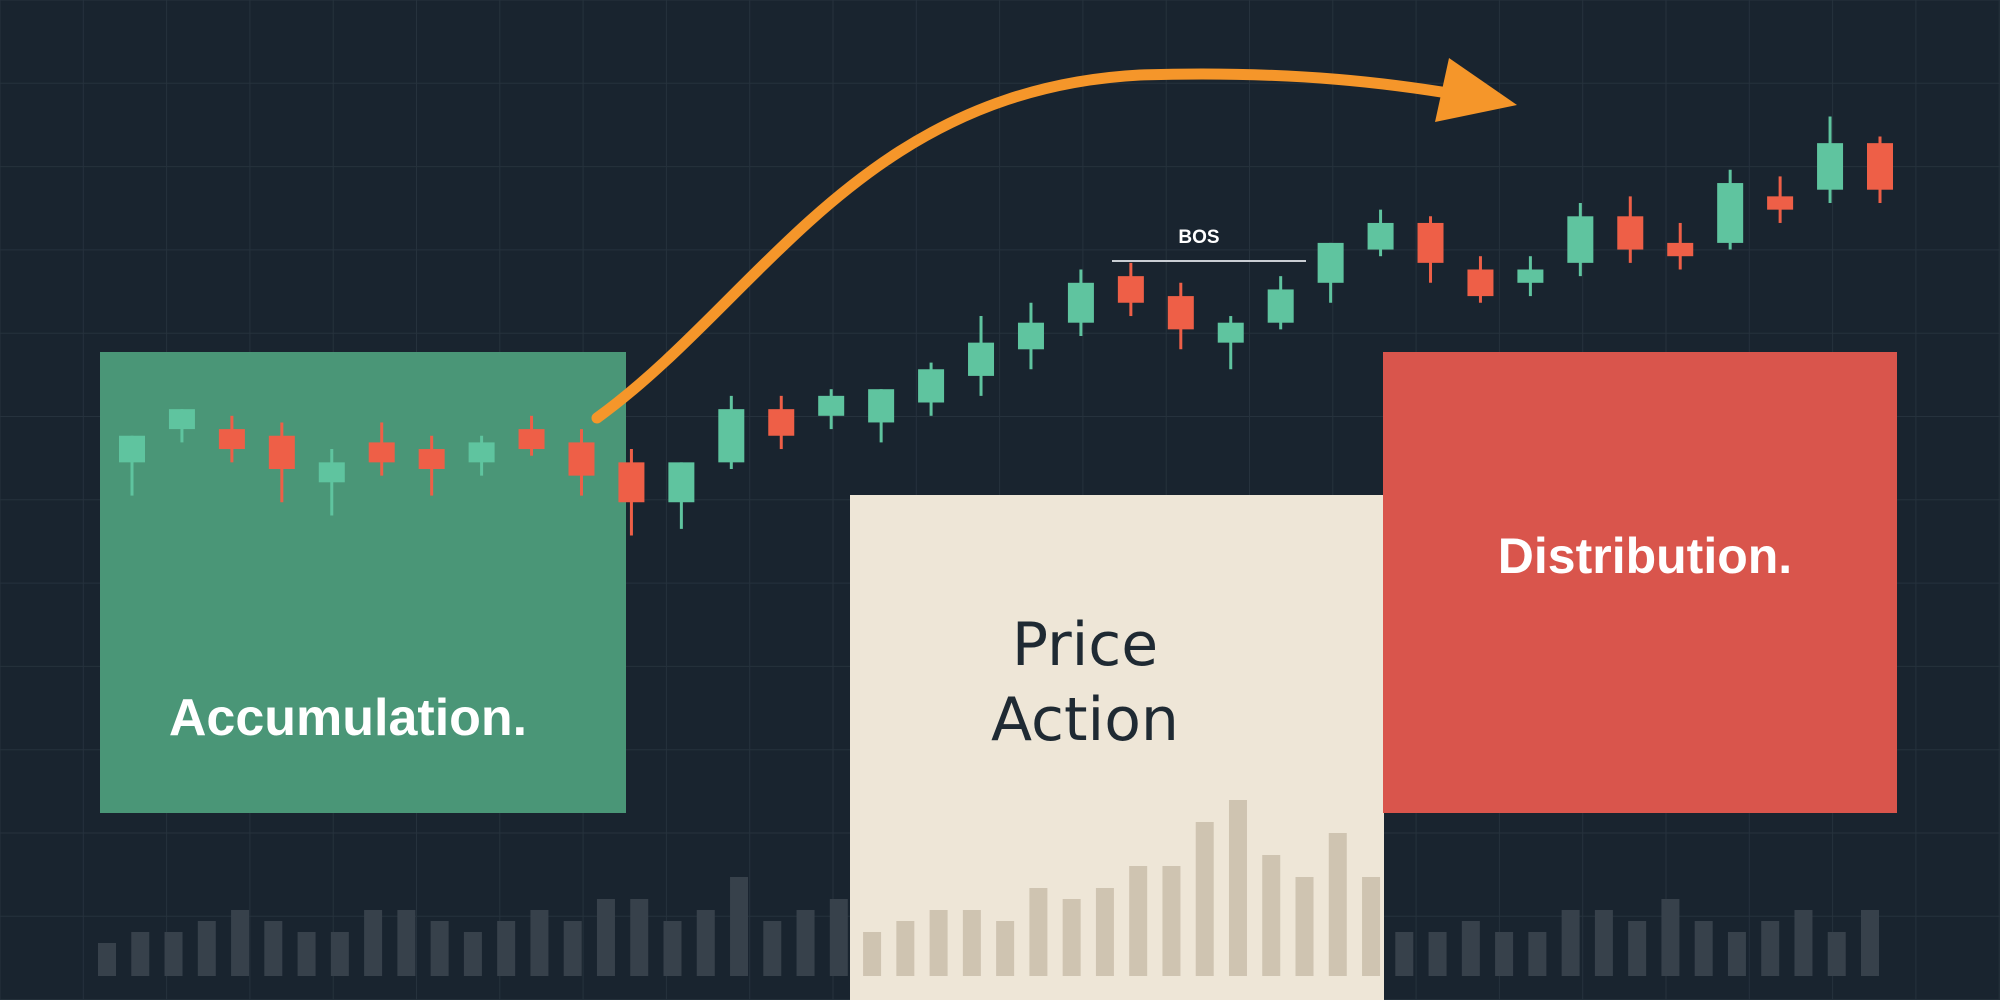  I want to click on arrow-head-icon, so click(1476, 90).